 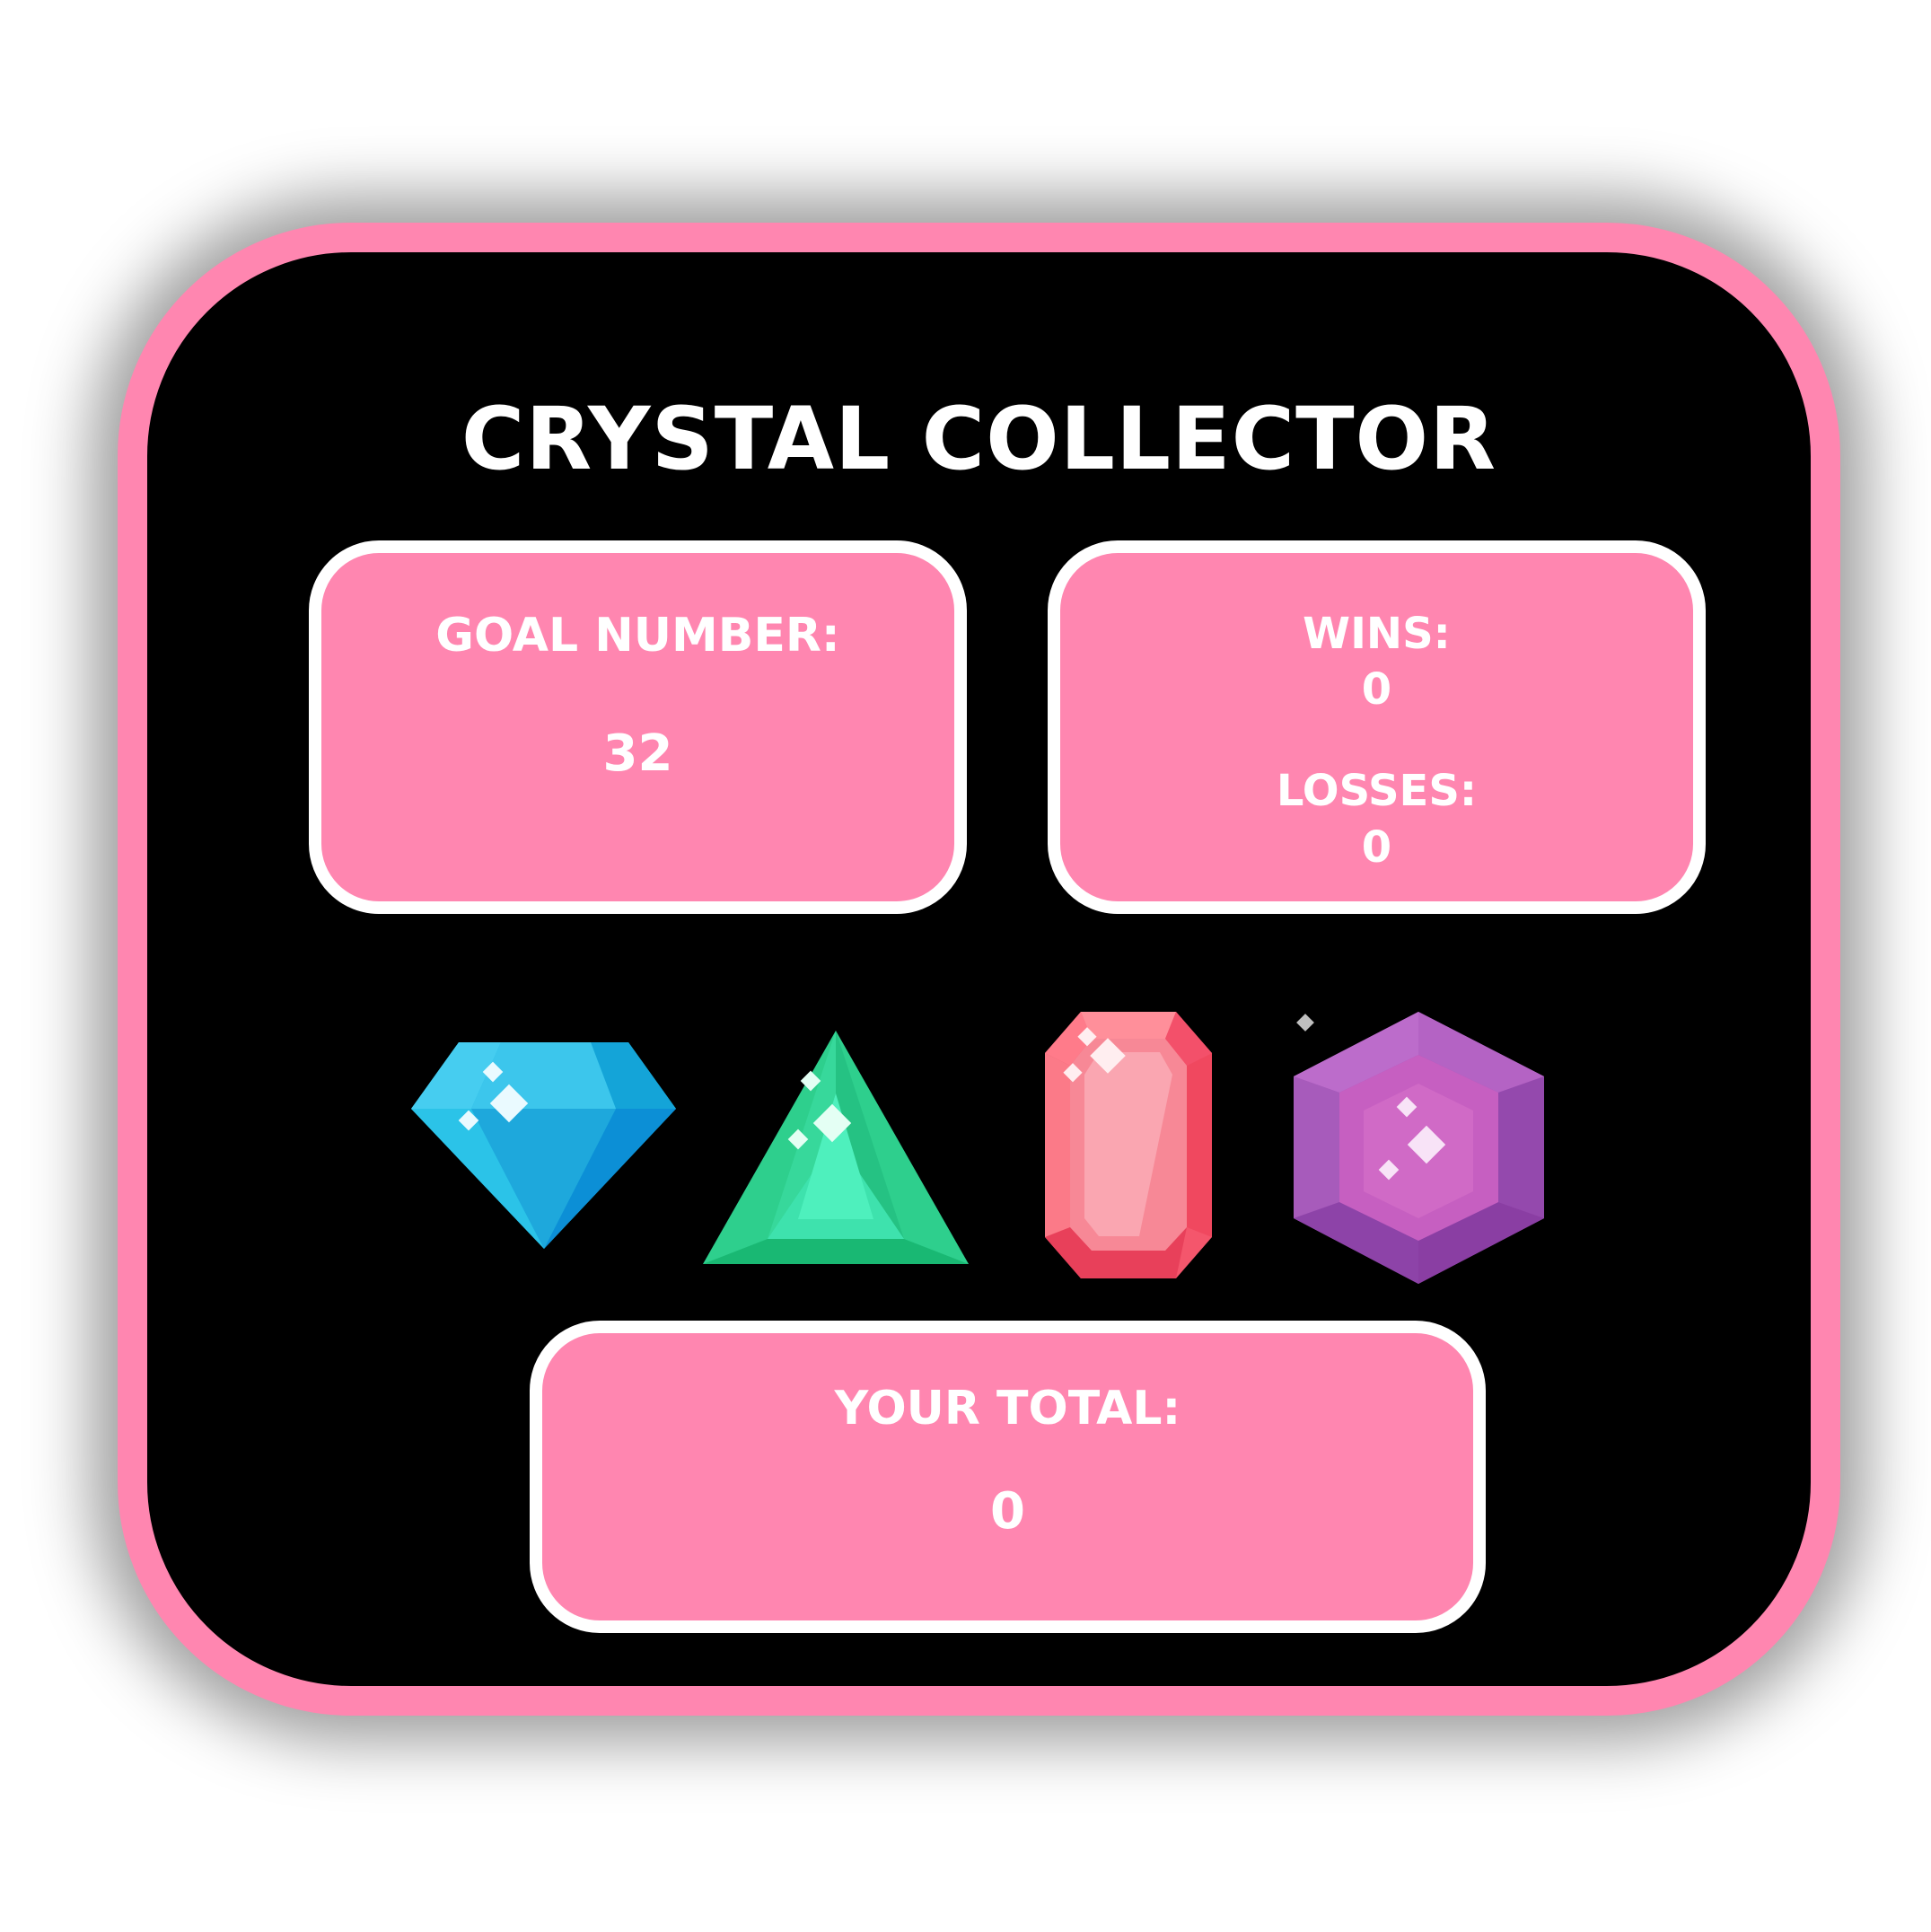 I want to click on red-octagon-icon, so click(x=1128, y=1145).